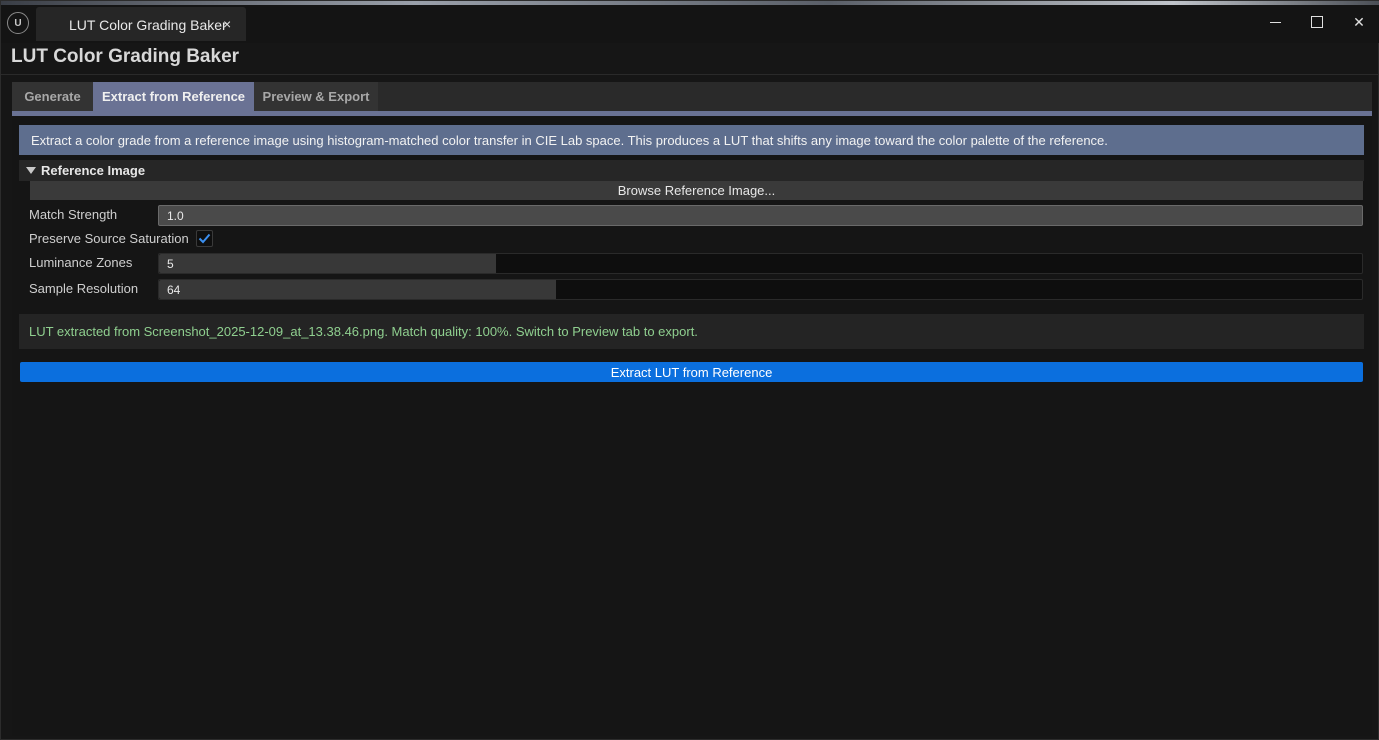 The width and height of the screenshot is (1379, 740). I want to click on preserve-saturation-checkbox, so click(204, 238).